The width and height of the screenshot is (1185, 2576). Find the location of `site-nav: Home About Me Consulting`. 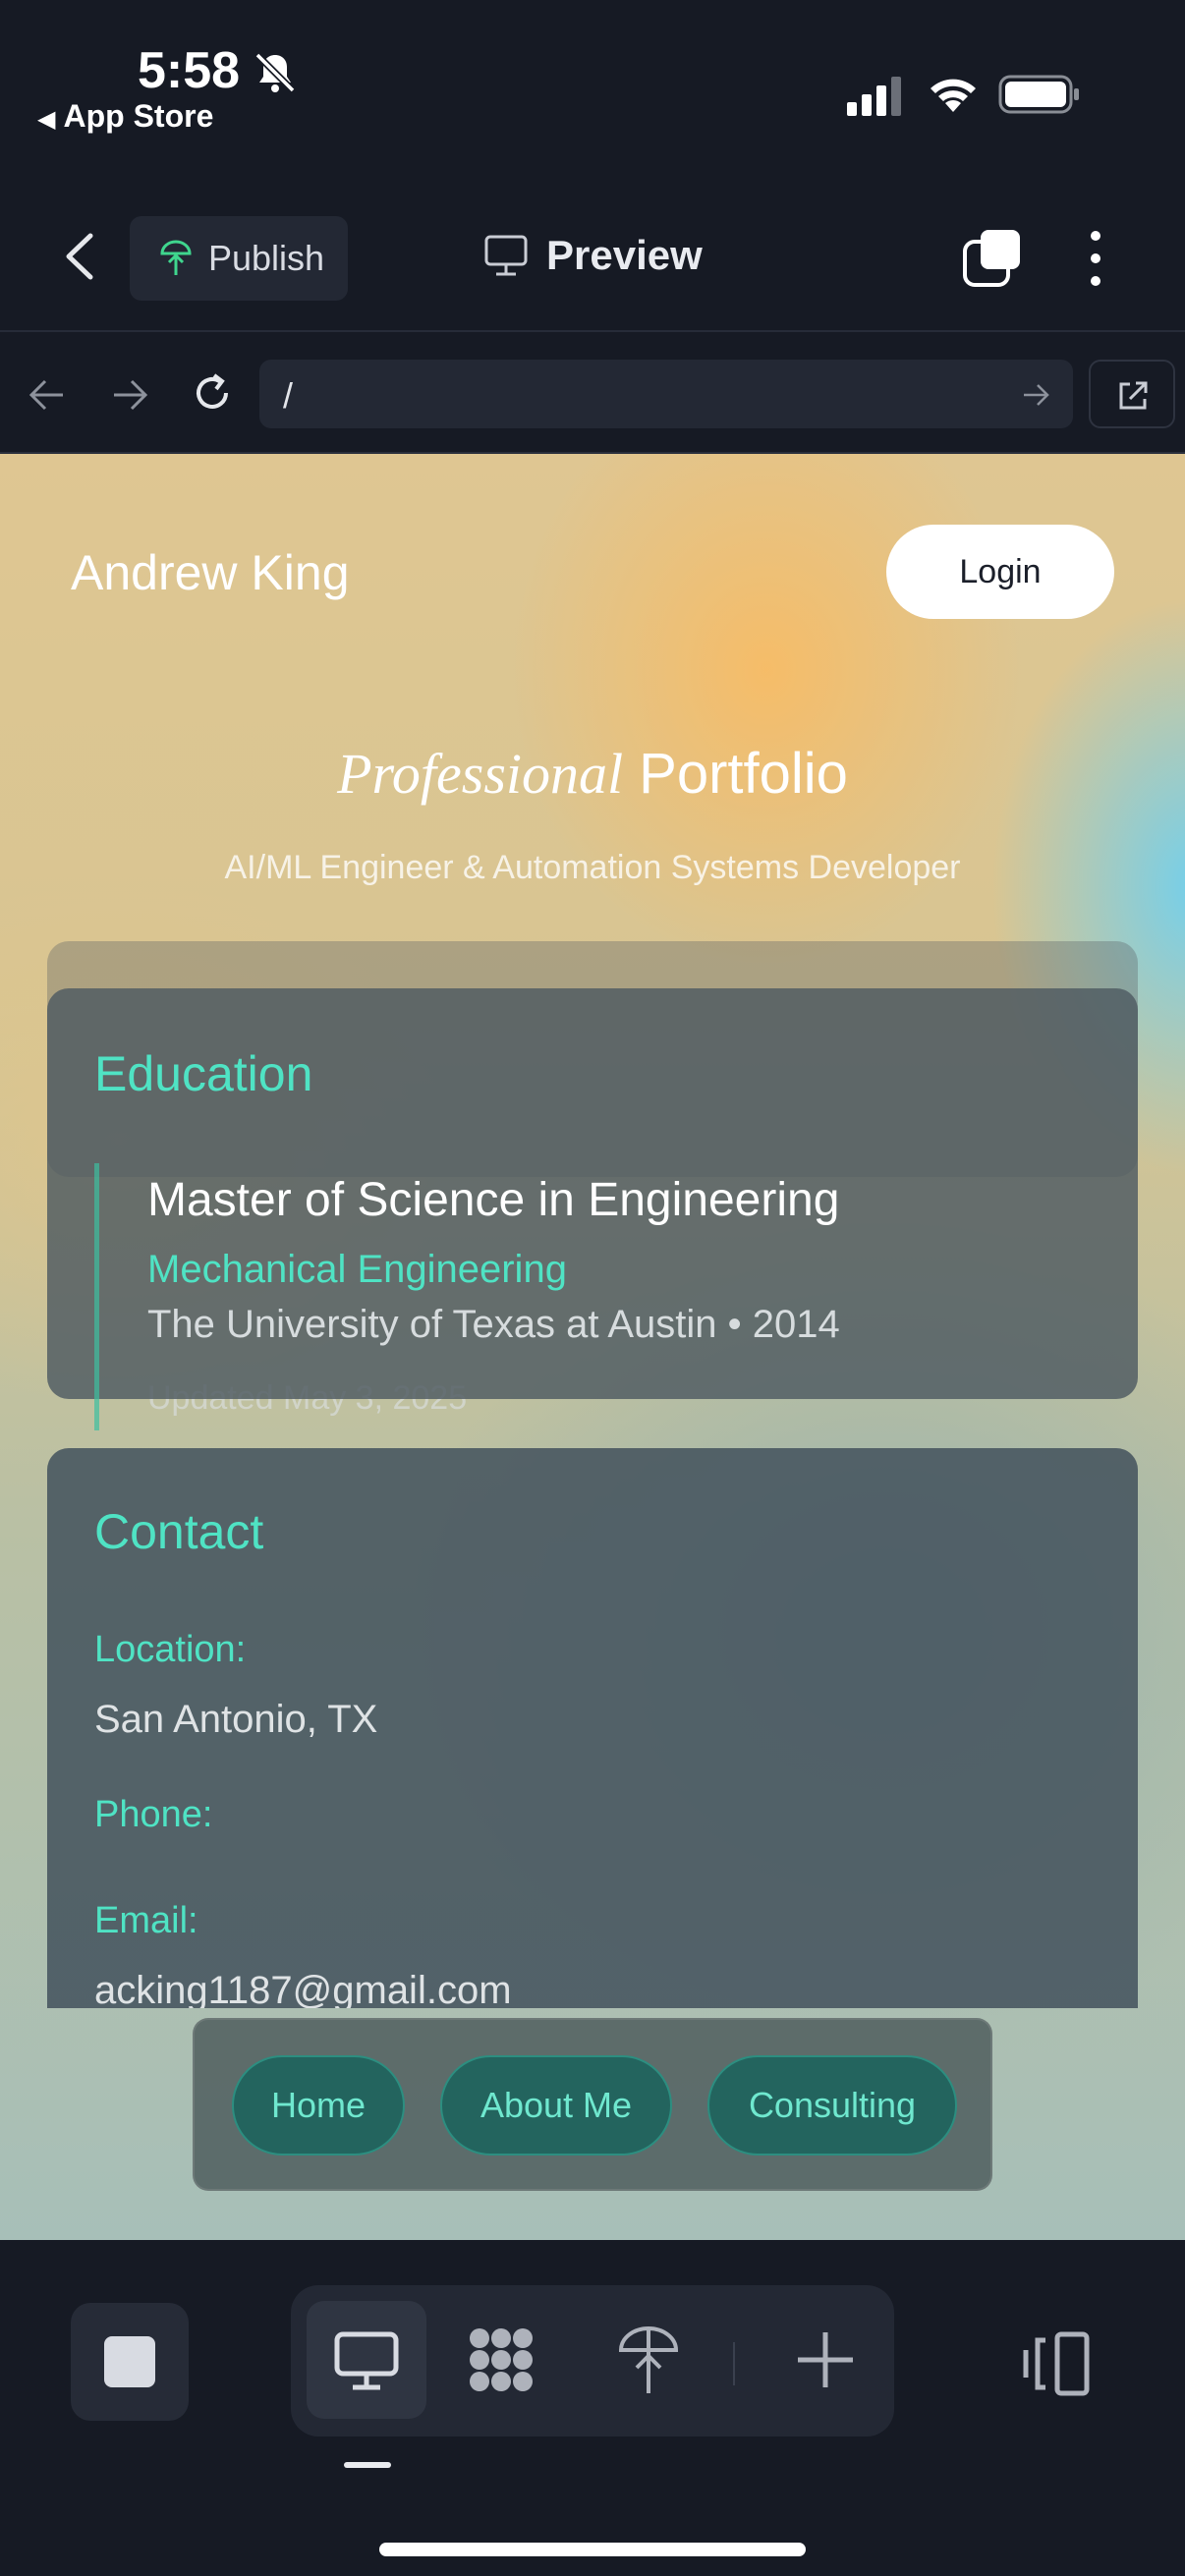

site-nav: Home About Me Consulting is located at coordinates (592, 2104).